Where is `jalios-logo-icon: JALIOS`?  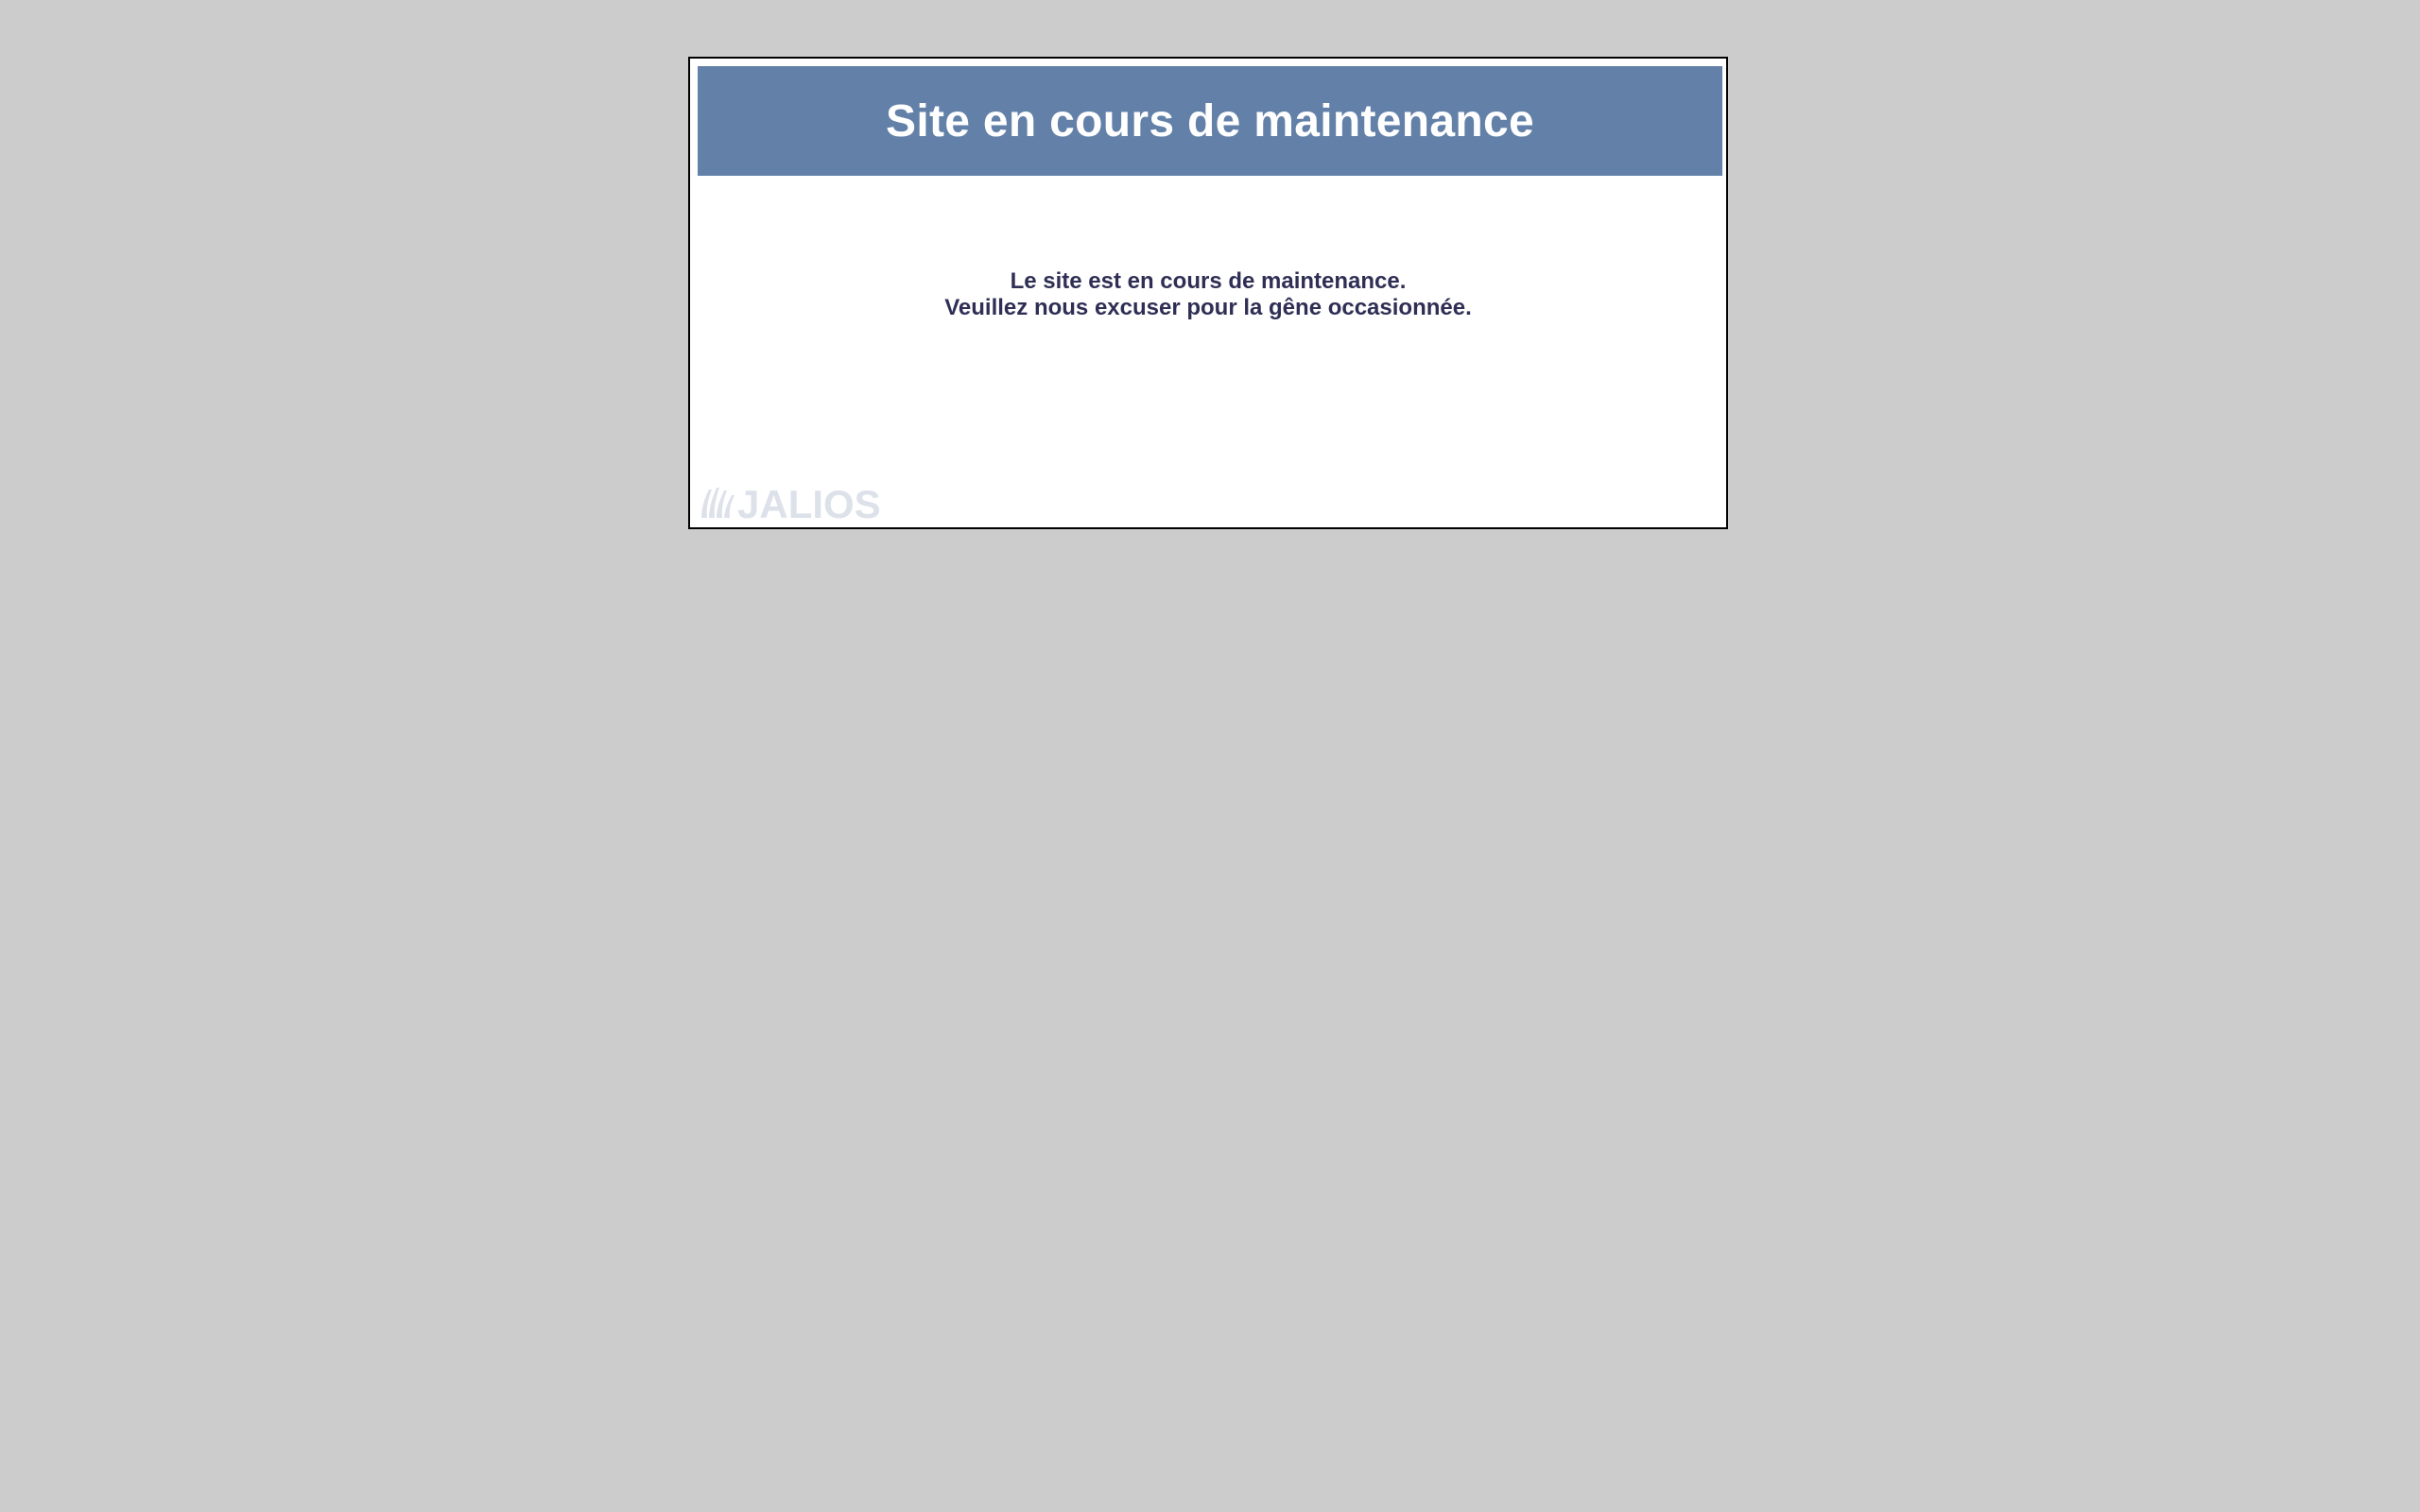
jalios-logo-icon: JALIOS is located at coordinates (791, 503).